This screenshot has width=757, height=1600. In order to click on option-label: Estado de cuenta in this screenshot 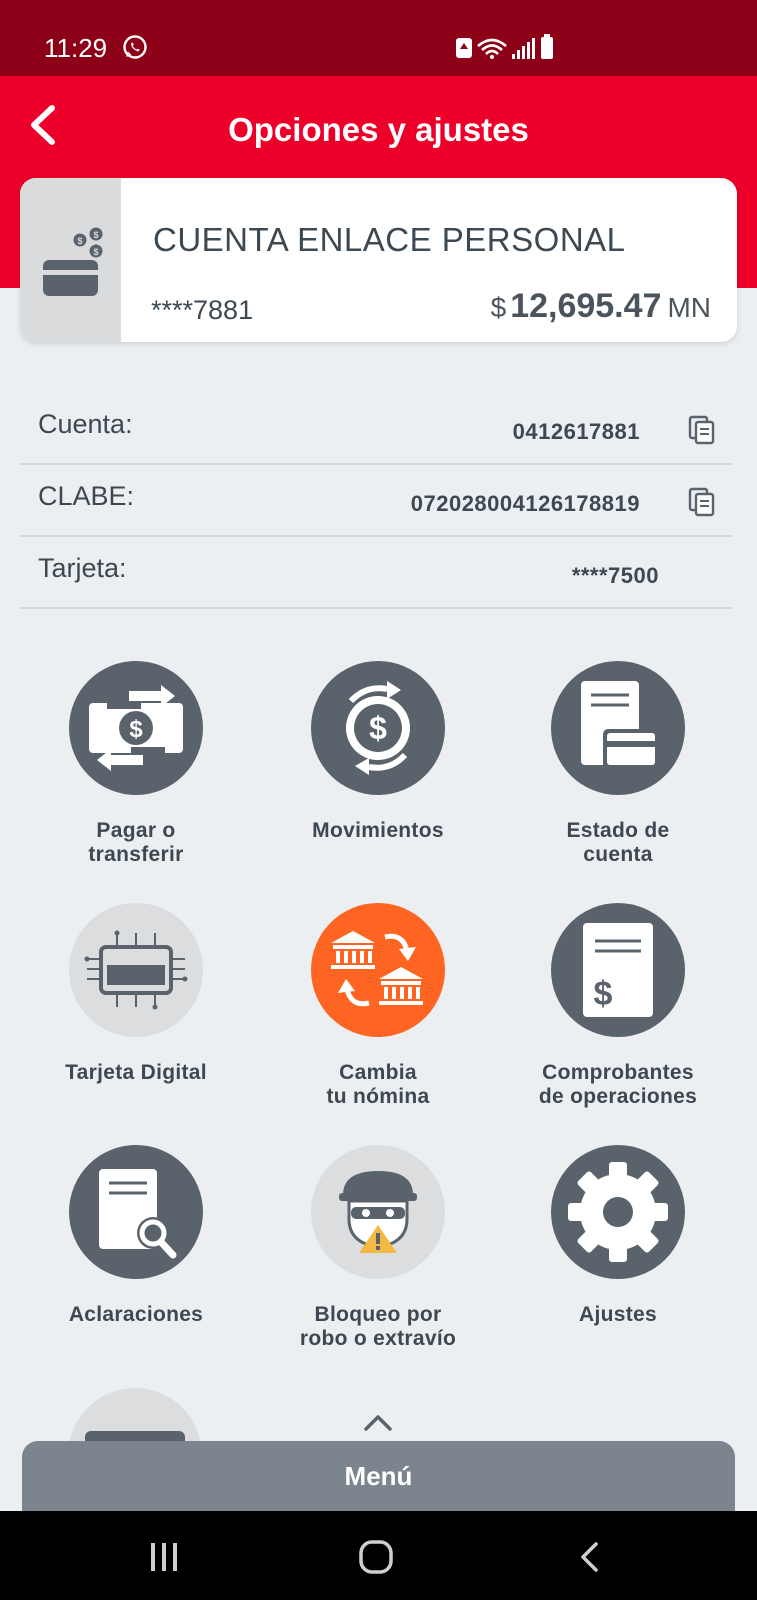, I will do `click(618, 842)`.